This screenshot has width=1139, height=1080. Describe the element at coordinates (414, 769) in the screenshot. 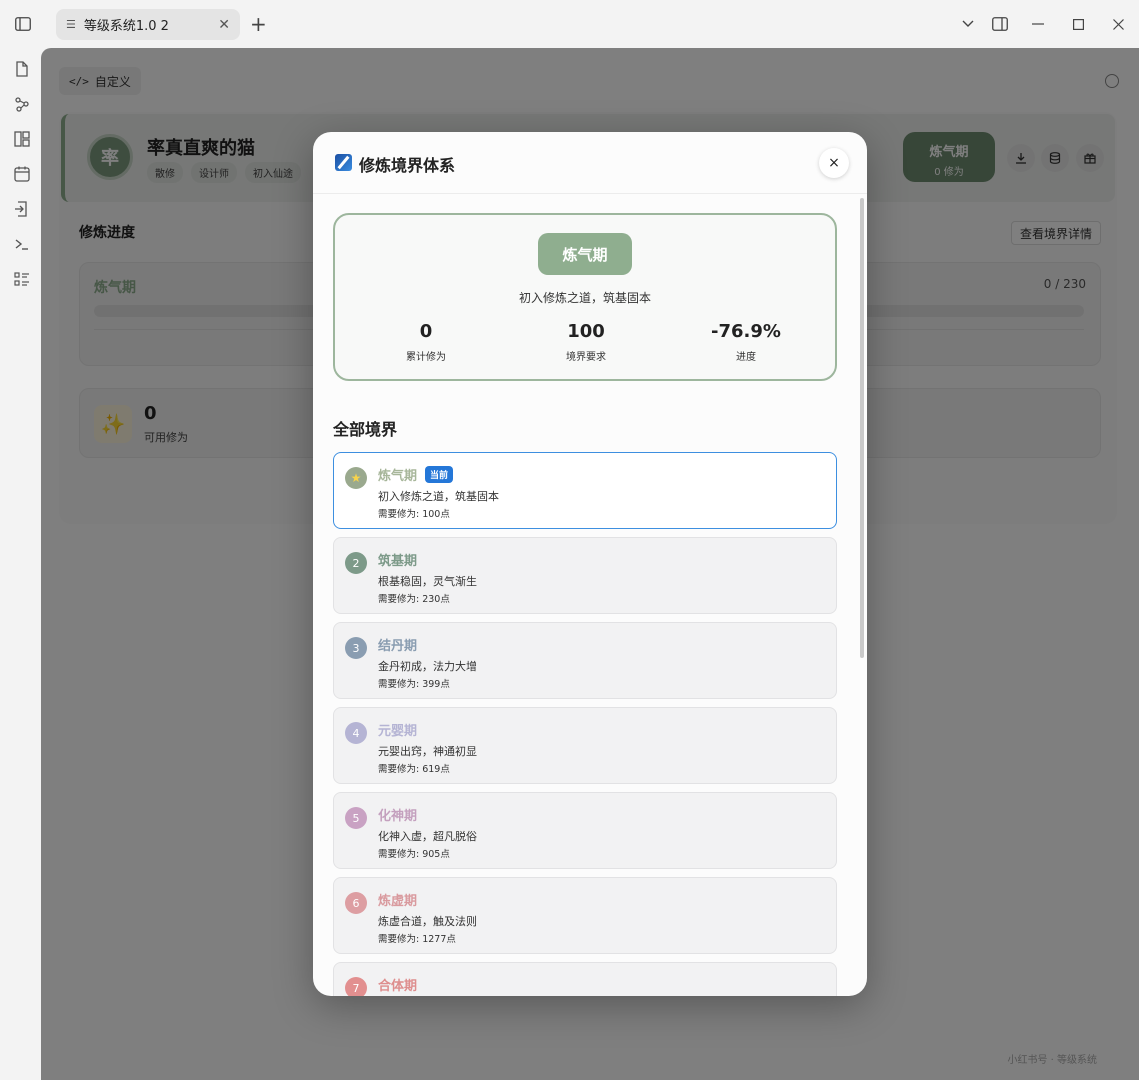

I see `realm-requirement: 需要修为: 619点` at that location.